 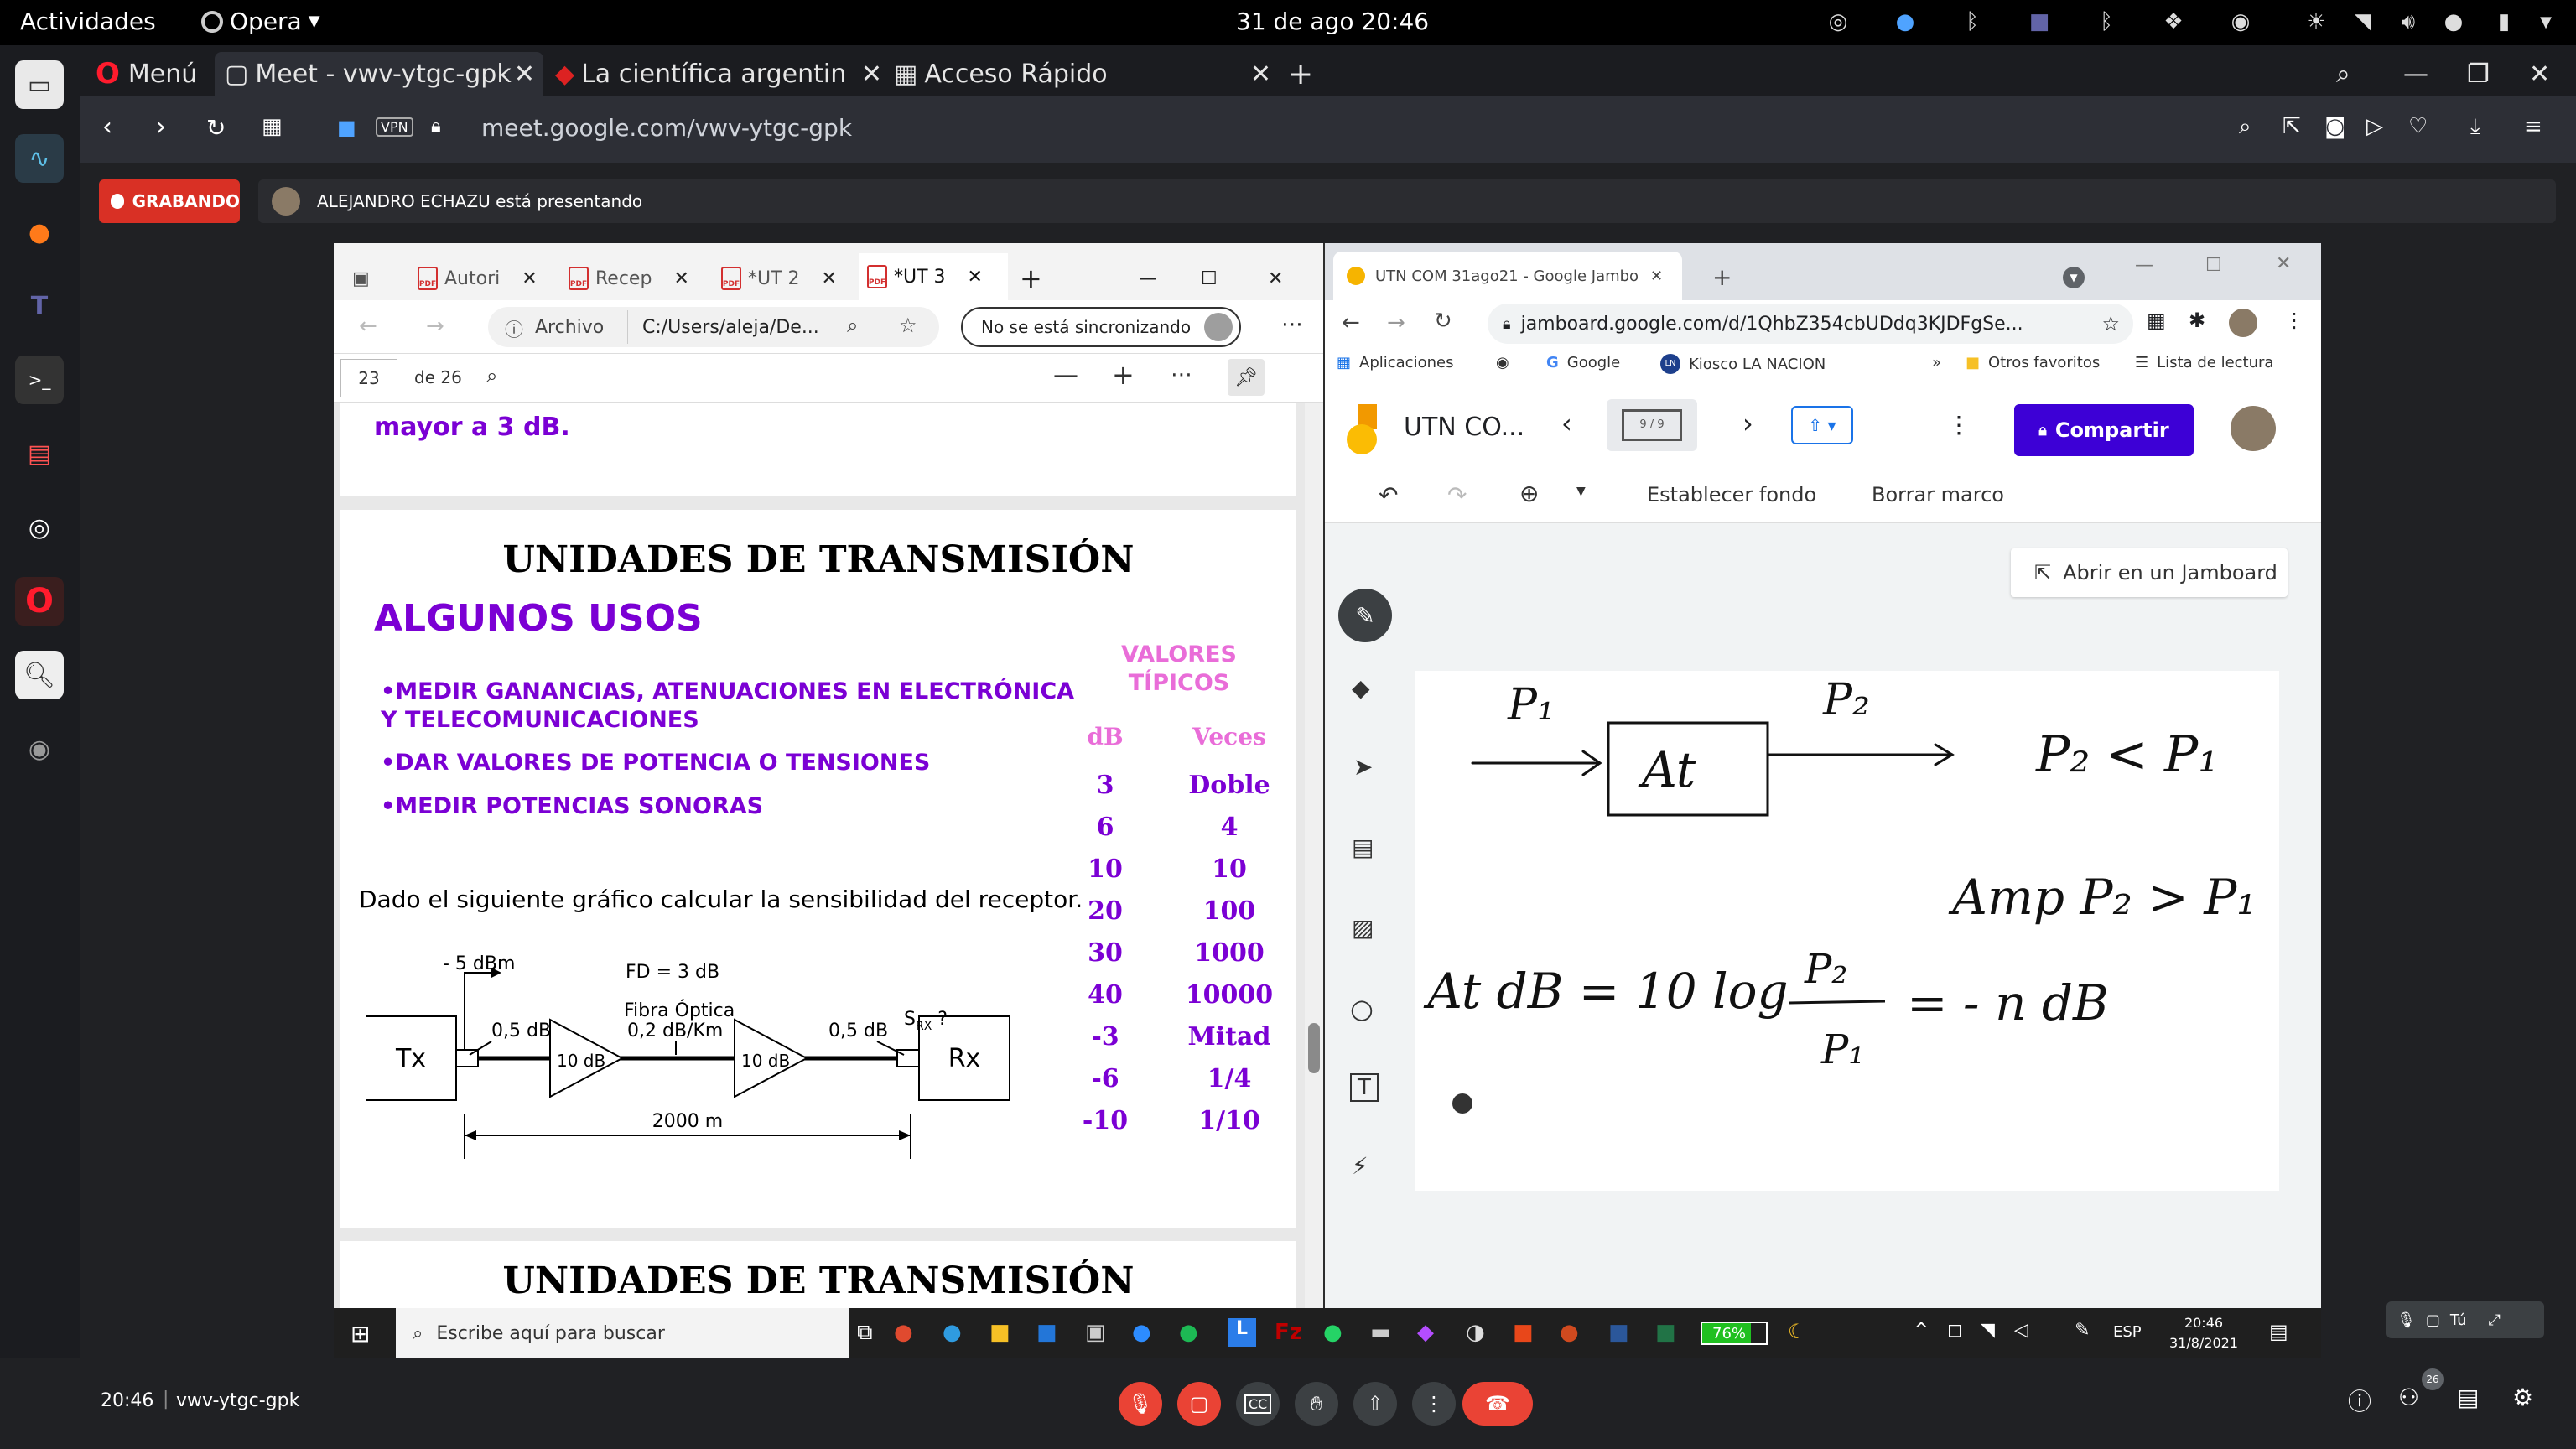 I want to click on participants-icon: ⚇, so click(x=2408, y=1397).